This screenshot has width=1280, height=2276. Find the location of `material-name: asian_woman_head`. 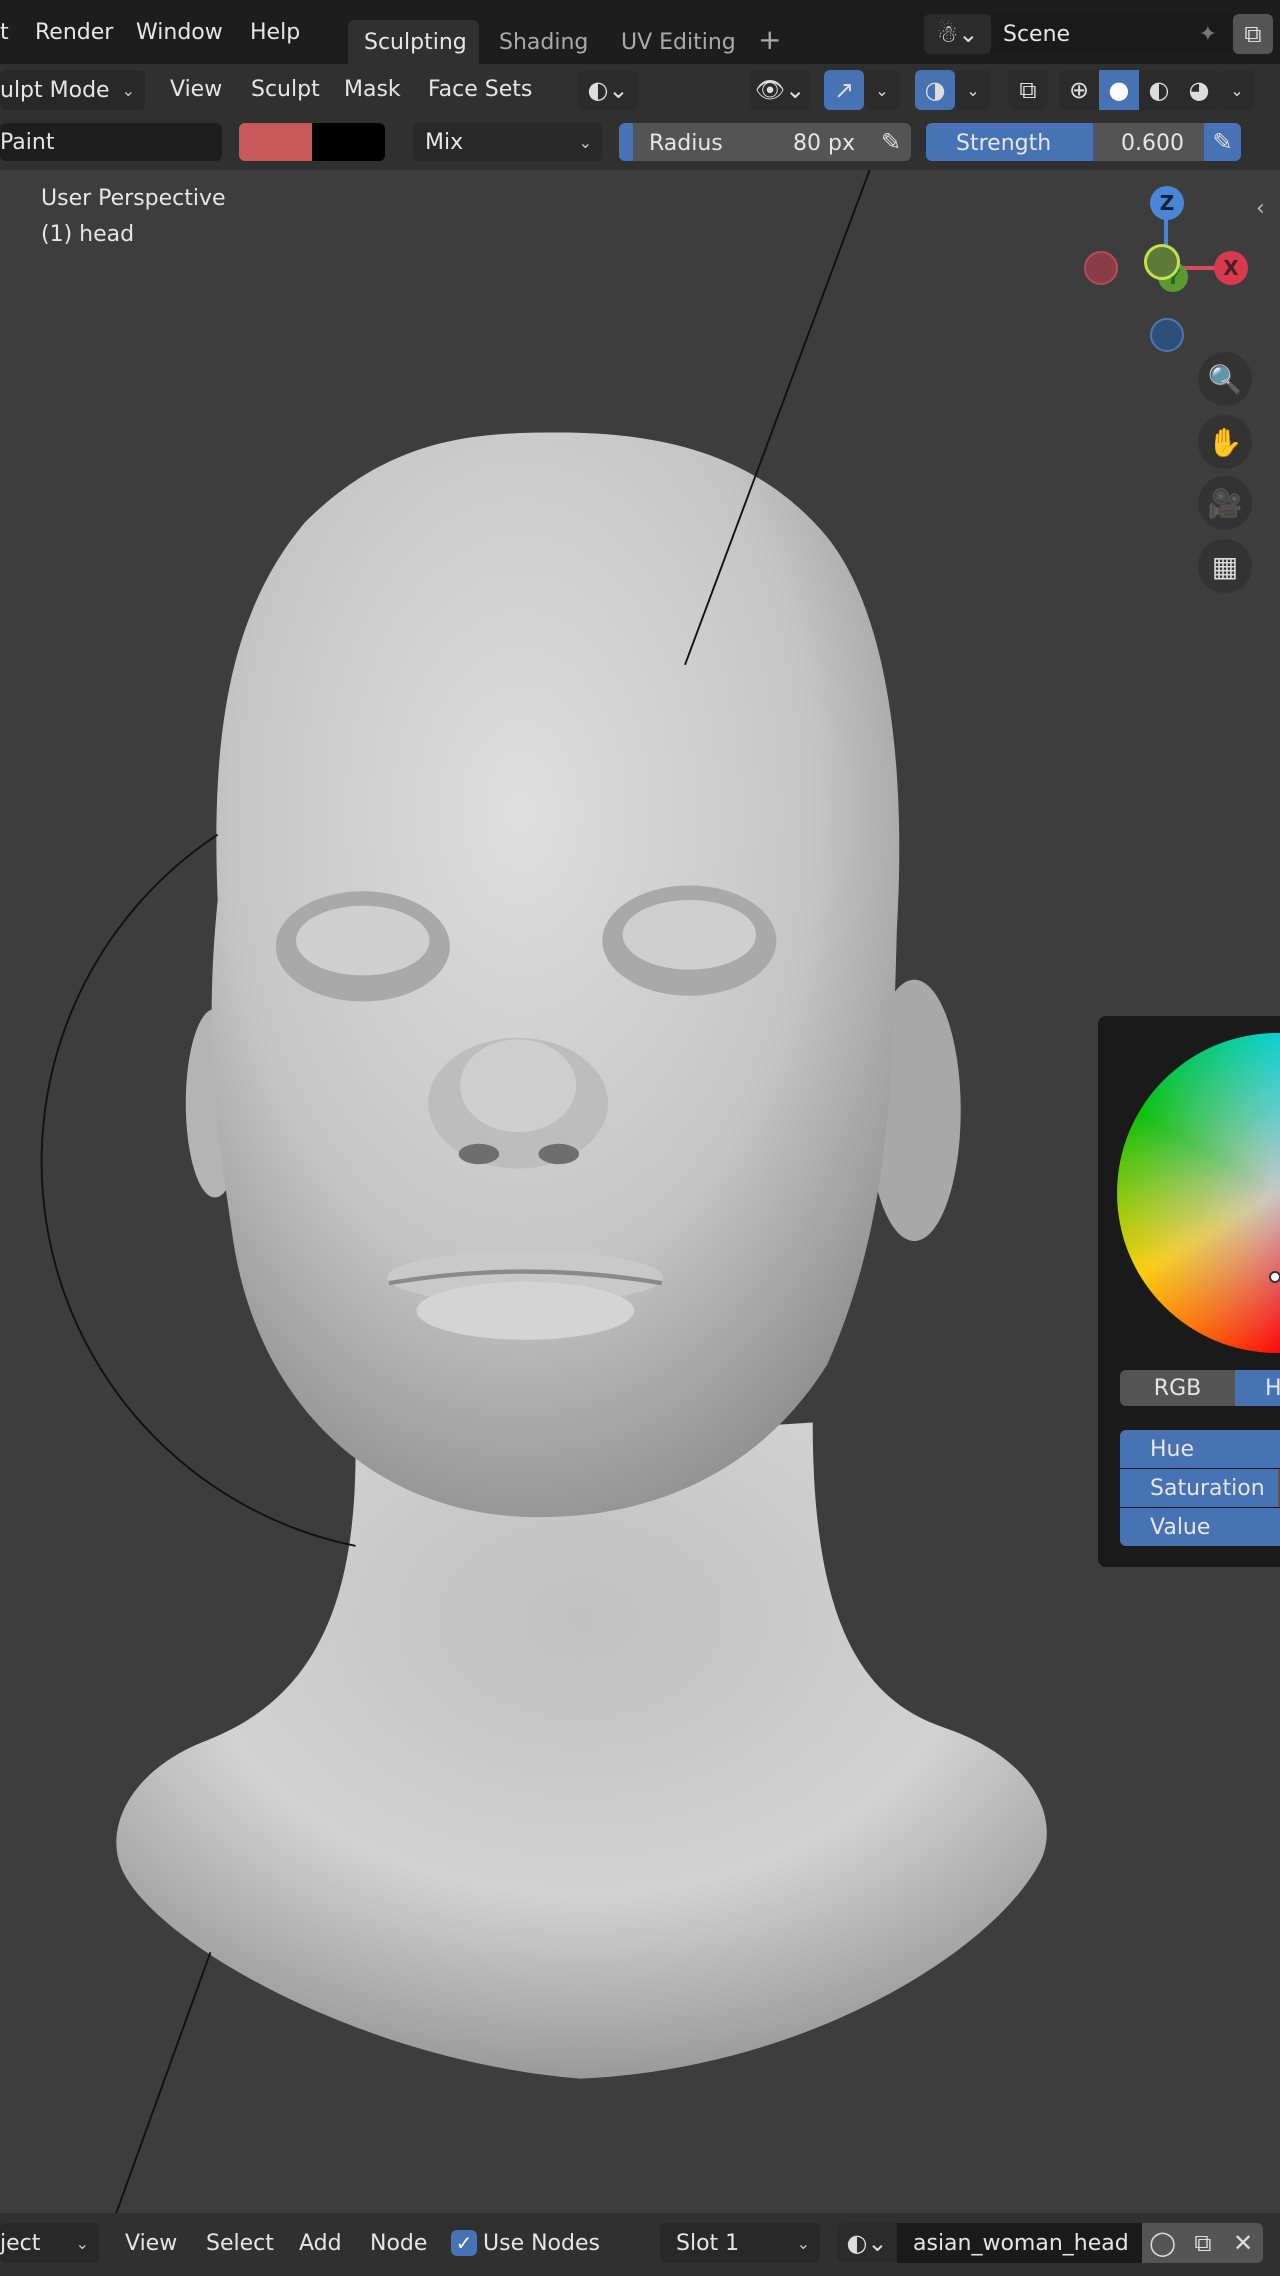

material-name: asian_woman_head is located at coordinates (1021, 2243).